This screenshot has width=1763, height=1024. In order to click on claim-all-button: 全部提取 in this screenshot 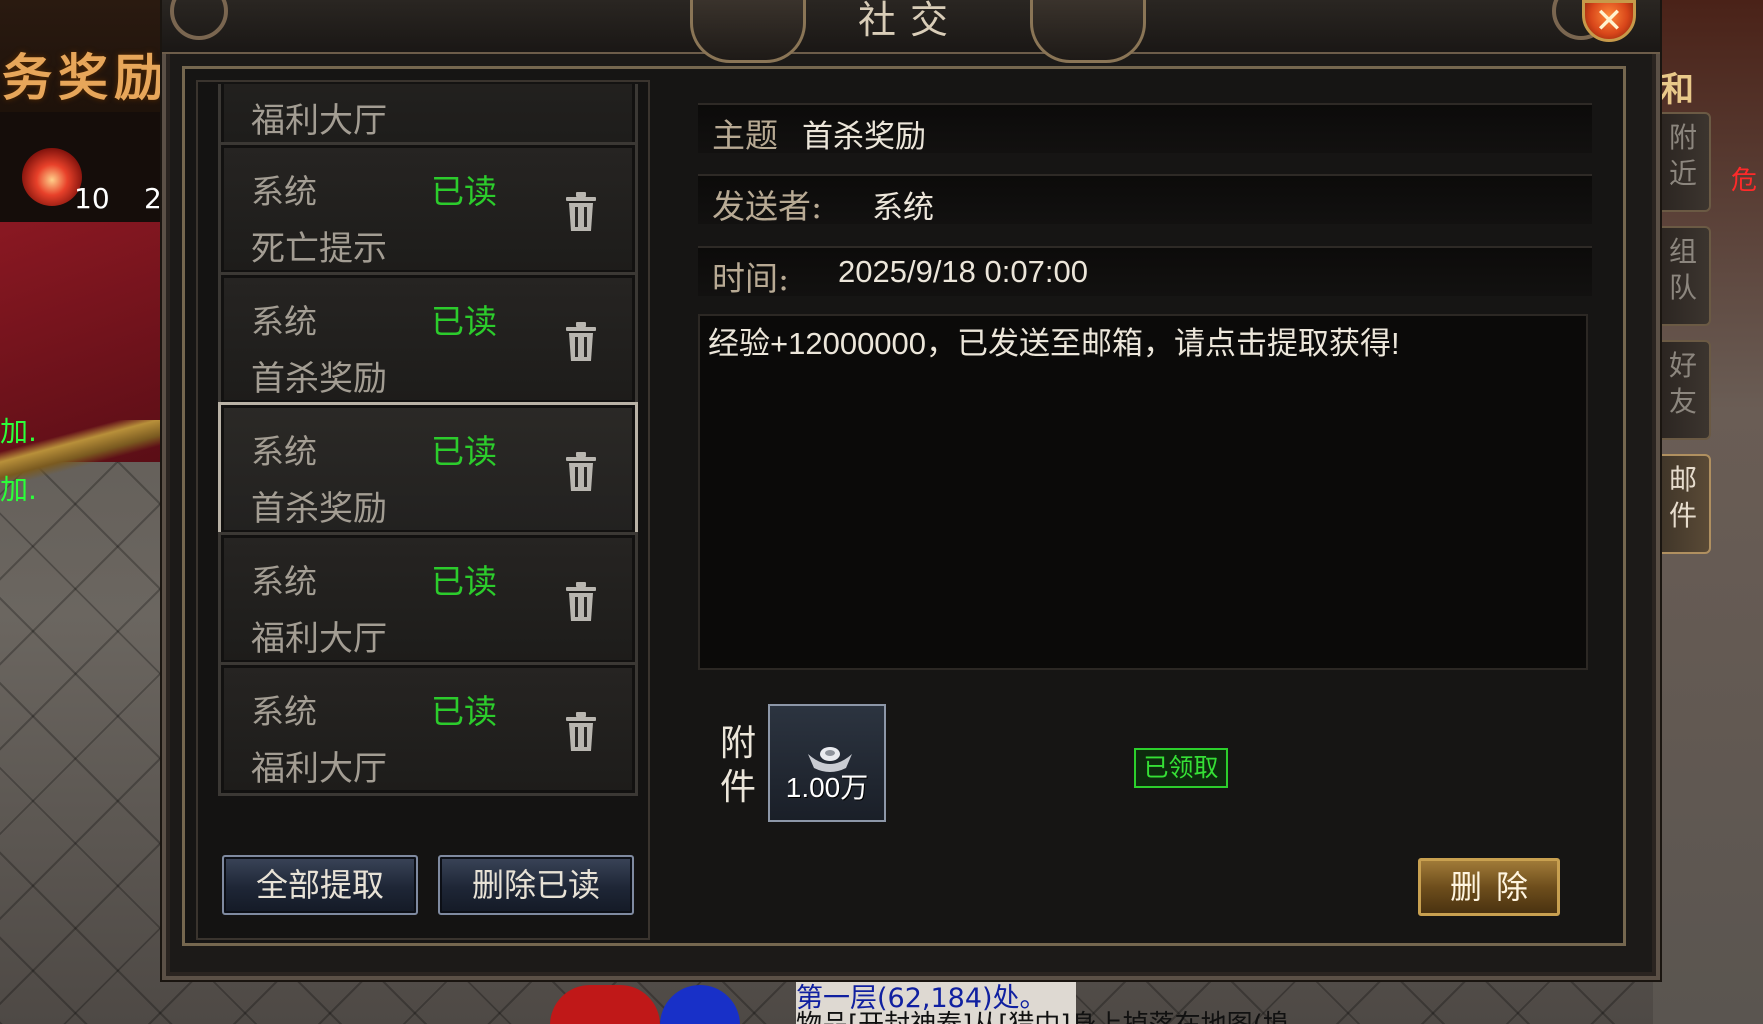, I will do `click(320, 885)`.